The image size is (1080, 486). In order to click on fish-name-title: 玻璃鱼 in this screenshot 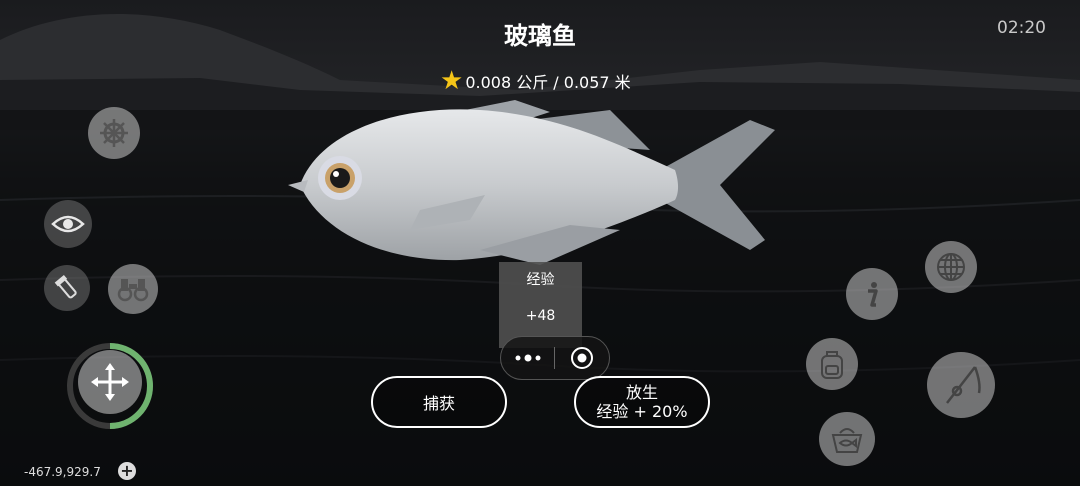, I will do `click(540, 36)`.